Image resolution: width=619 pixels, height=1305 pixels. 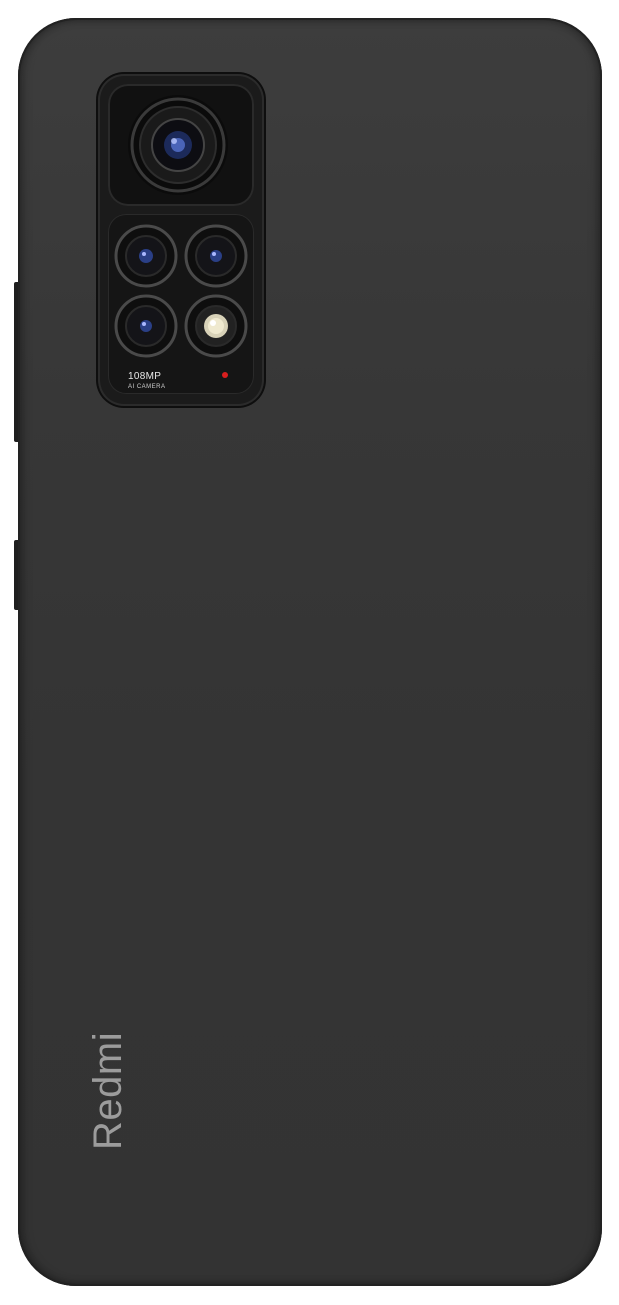 I want to click on macro-lens-icon, so click(x=216, y=256).